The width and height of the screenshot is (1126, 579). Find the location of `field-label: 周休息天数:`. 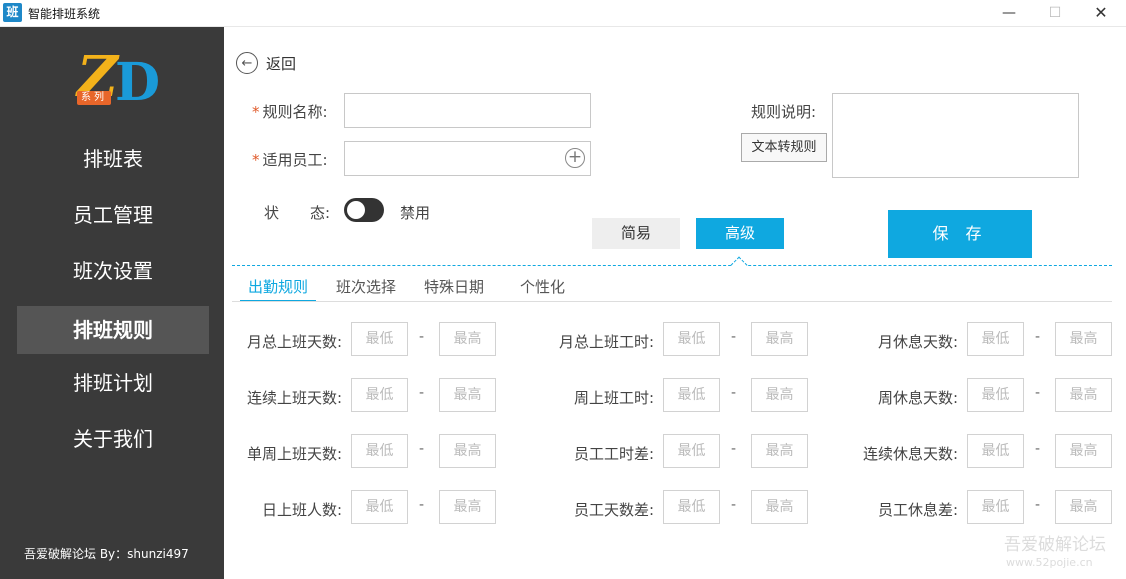

field-label: 周休息天数: is located at coordinates (917, 398).